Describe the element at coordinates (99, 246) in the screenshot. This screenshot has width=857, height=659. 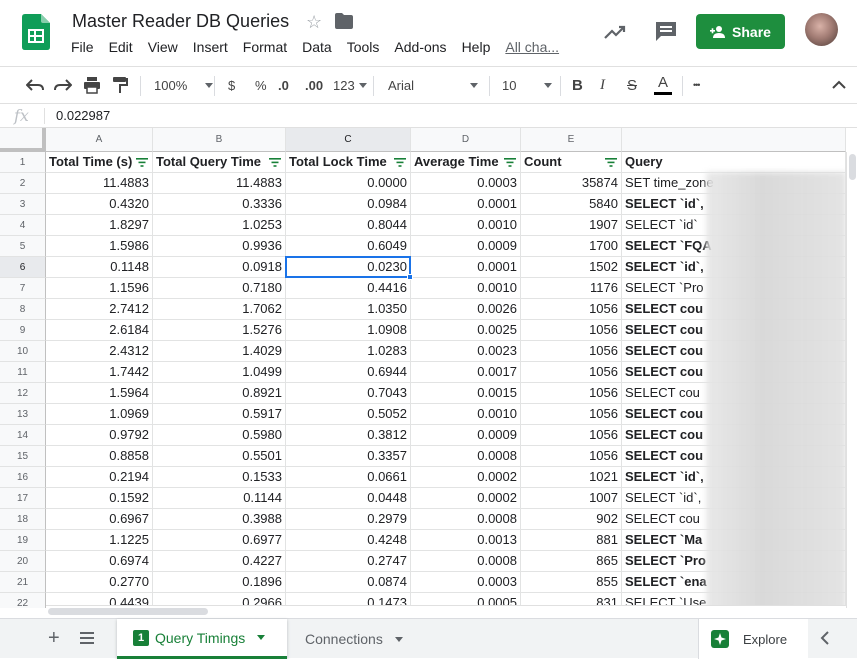
I see `data-cell: 1.5986` at that location.